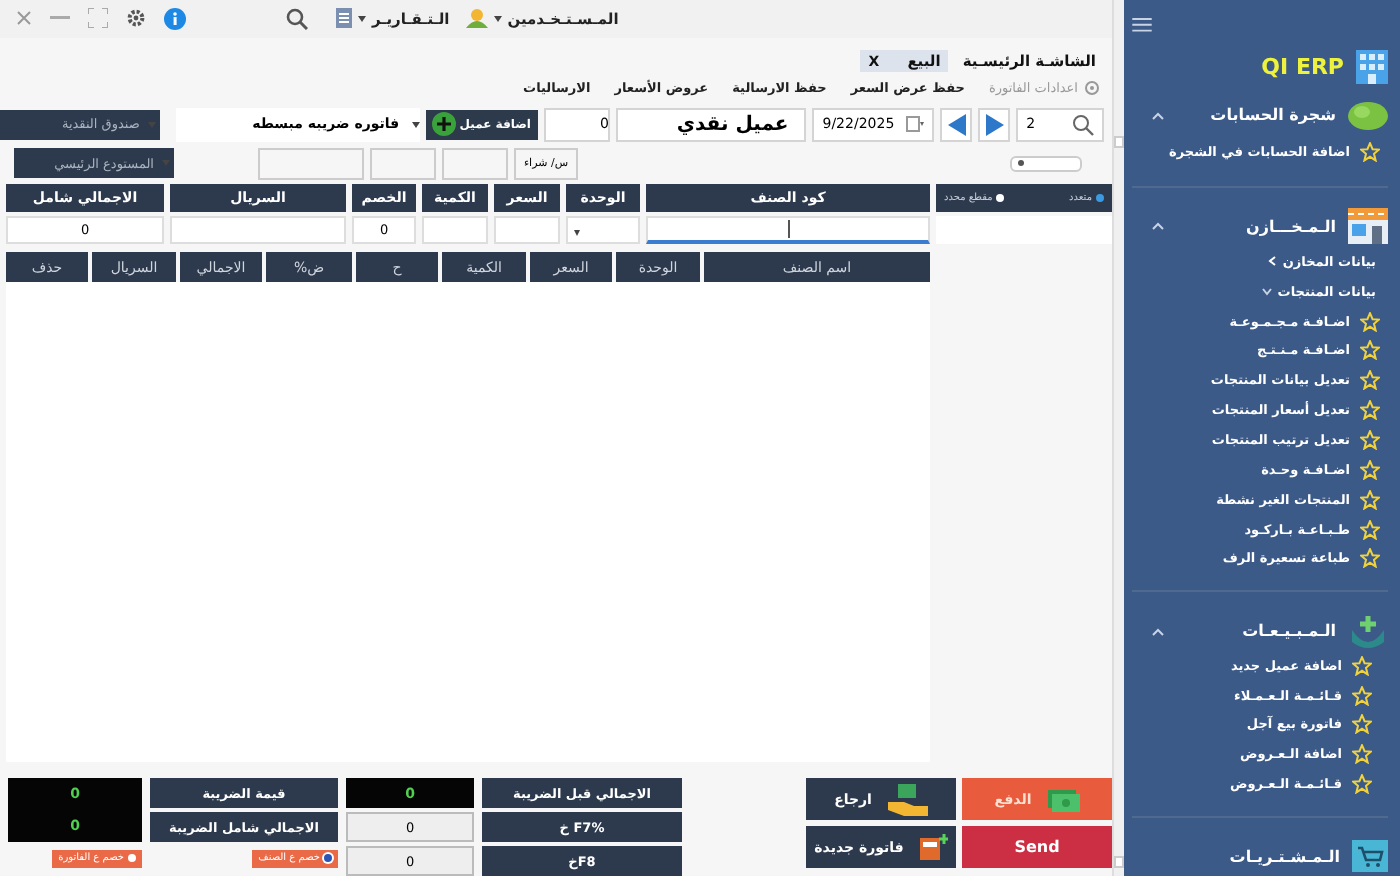 The width and height of the screenshot is (1400, 876). Describe the element at coordinates (956, 124) in the screenshot. I see `previous-button` at that location.